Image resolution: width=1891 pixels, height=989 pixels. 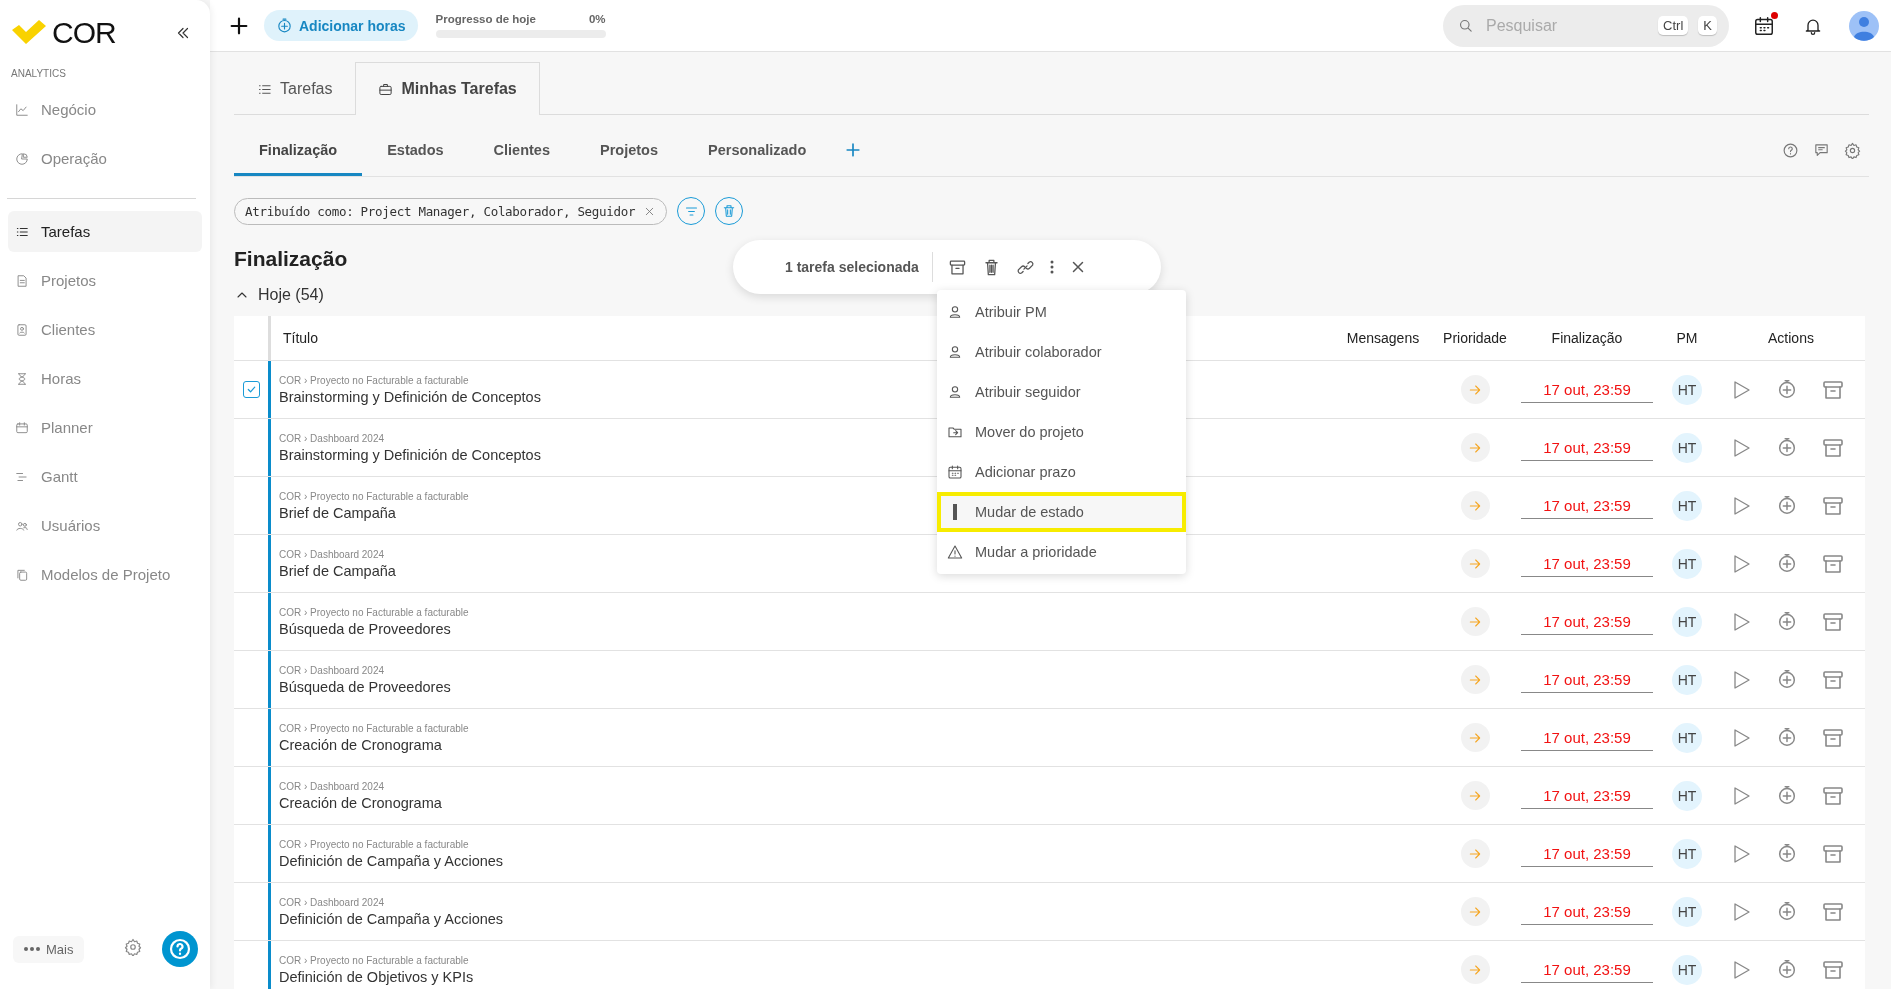 What do you see at coordinates (415, 150) in the screenshot?
I see `view-tab: Estados` at bounding box center [415, 150].